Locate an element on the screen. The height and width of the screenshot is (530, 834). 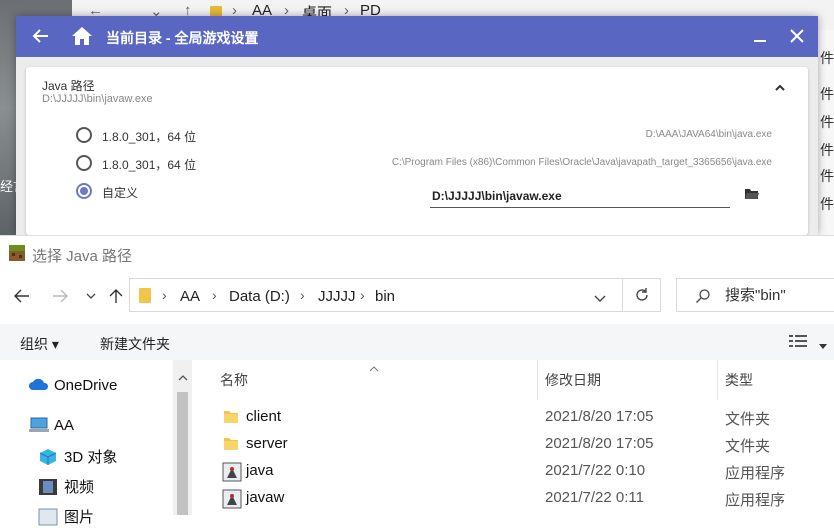
minecraft-app-icon is located at coordinates (17, 253).